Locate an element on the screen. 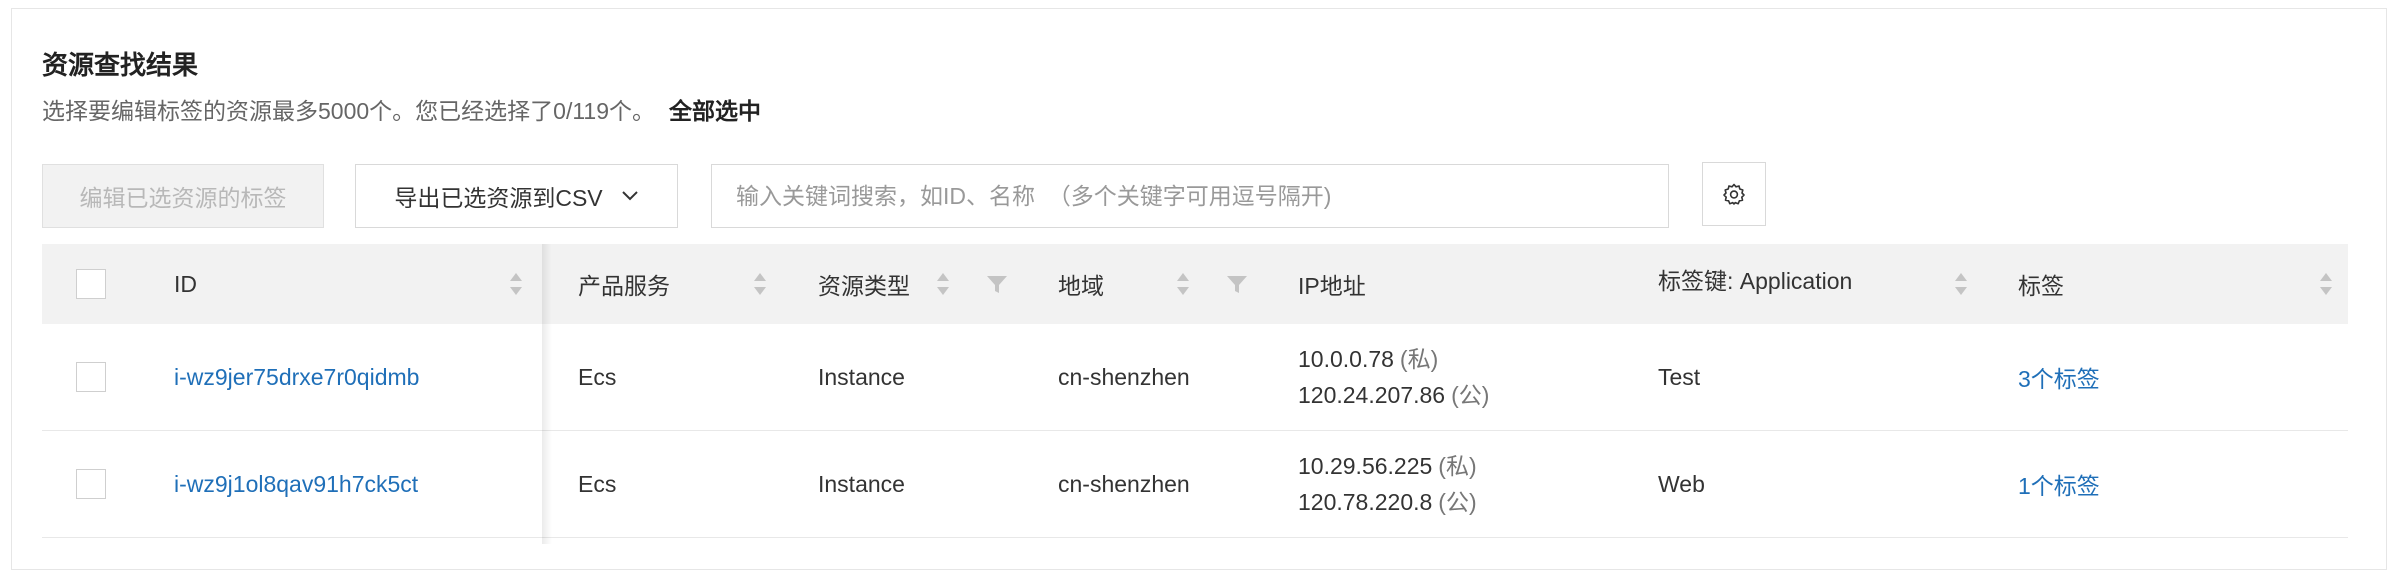 The height and width of the screenshot is (570, 2398). header-checkbox is located at coordinates (91, 284).